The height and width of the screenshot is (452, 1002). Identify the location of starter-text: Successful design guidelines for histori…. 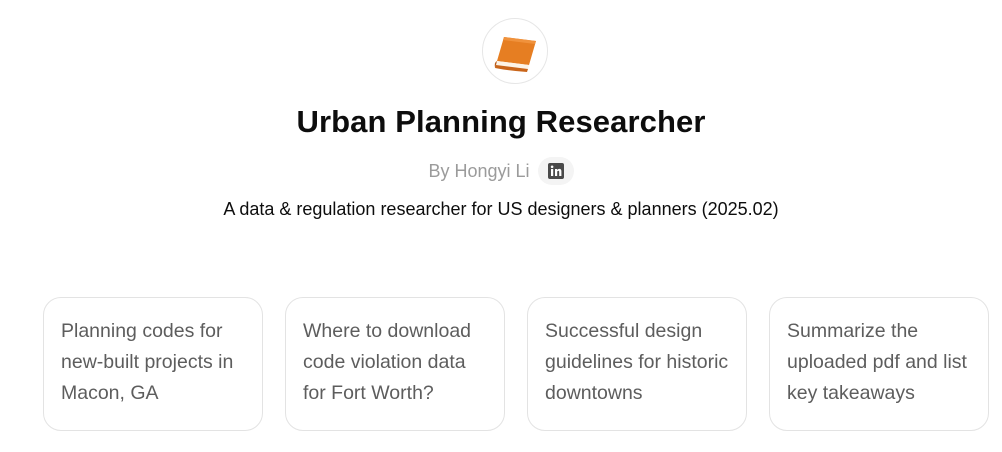
(637, 362).